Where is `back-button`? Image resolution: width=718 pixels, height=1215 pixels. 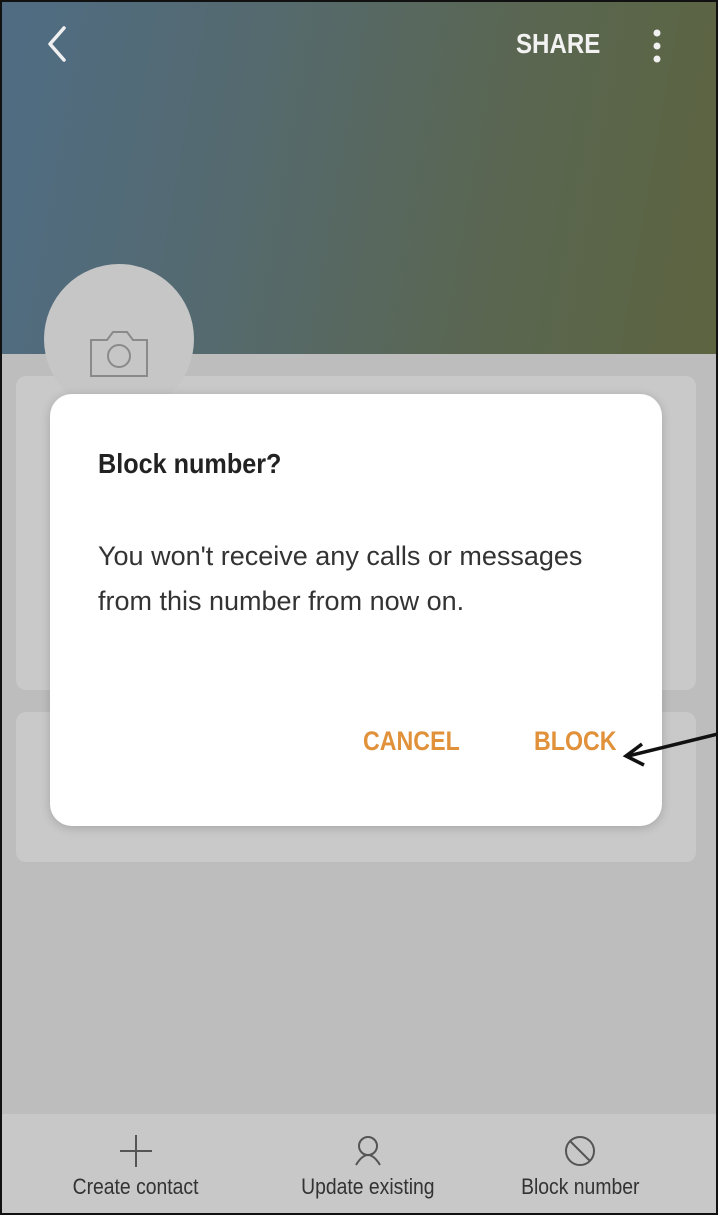 back-button is located at coordinates (56, 44).